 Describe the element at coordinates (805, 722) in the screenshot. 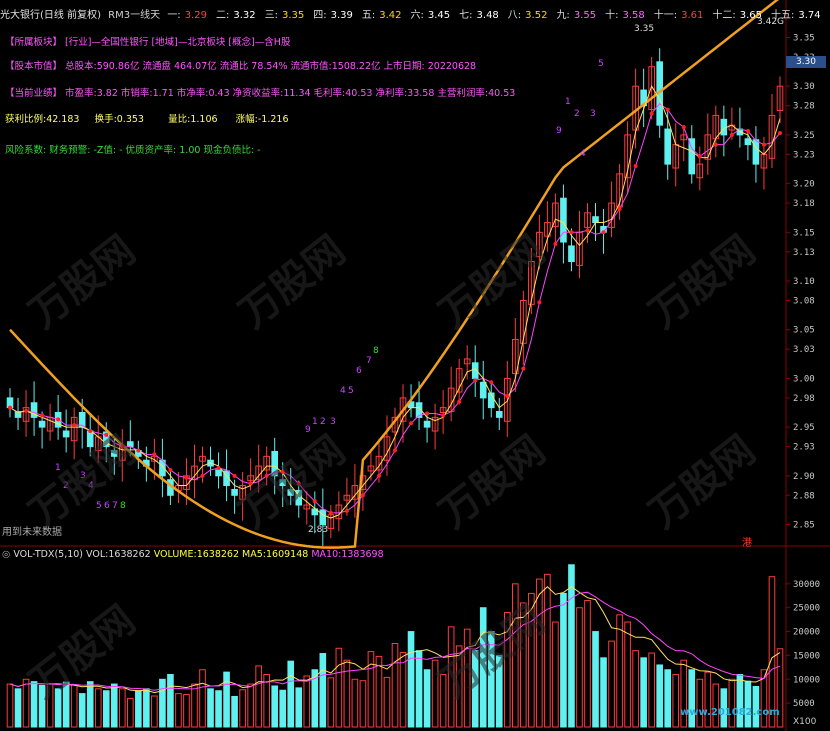

I see `volume-unit: X100` at that location.